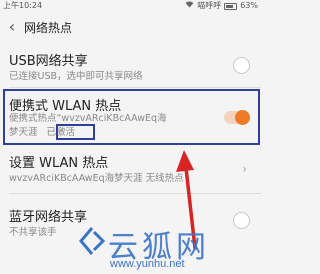 This screenshot has width=320, height=274. What do you see at coordinates (130, 66) in the screenshot?
I see `list-item-usb-tethering: USB网络共享 已连接USB，选中即可共享网络` at bounding box center [130, 66].